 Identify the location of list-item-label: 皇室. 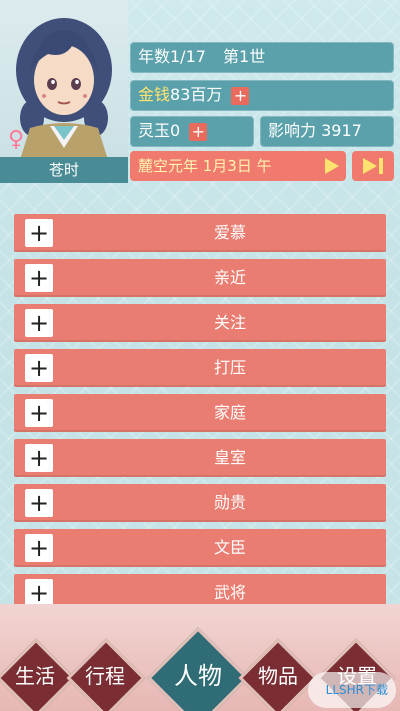
(229, 457).